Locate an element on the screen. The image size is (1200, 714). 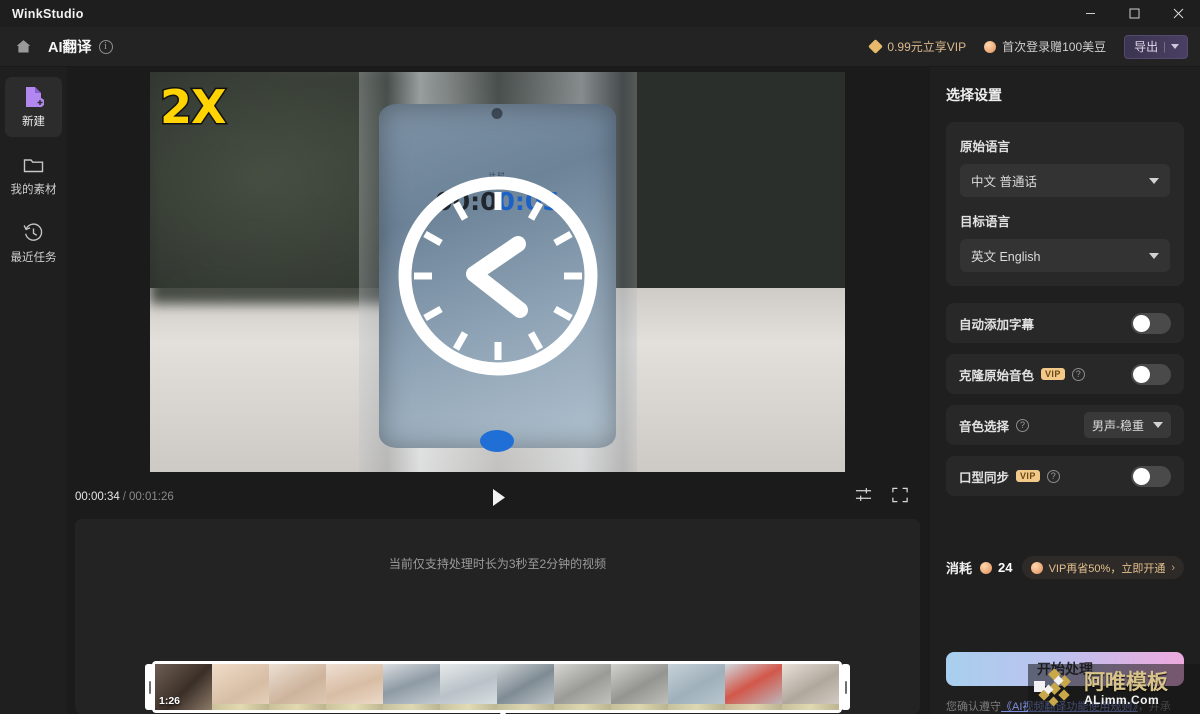
timeline-track: 1:26 is located at coordinates (497, 687).